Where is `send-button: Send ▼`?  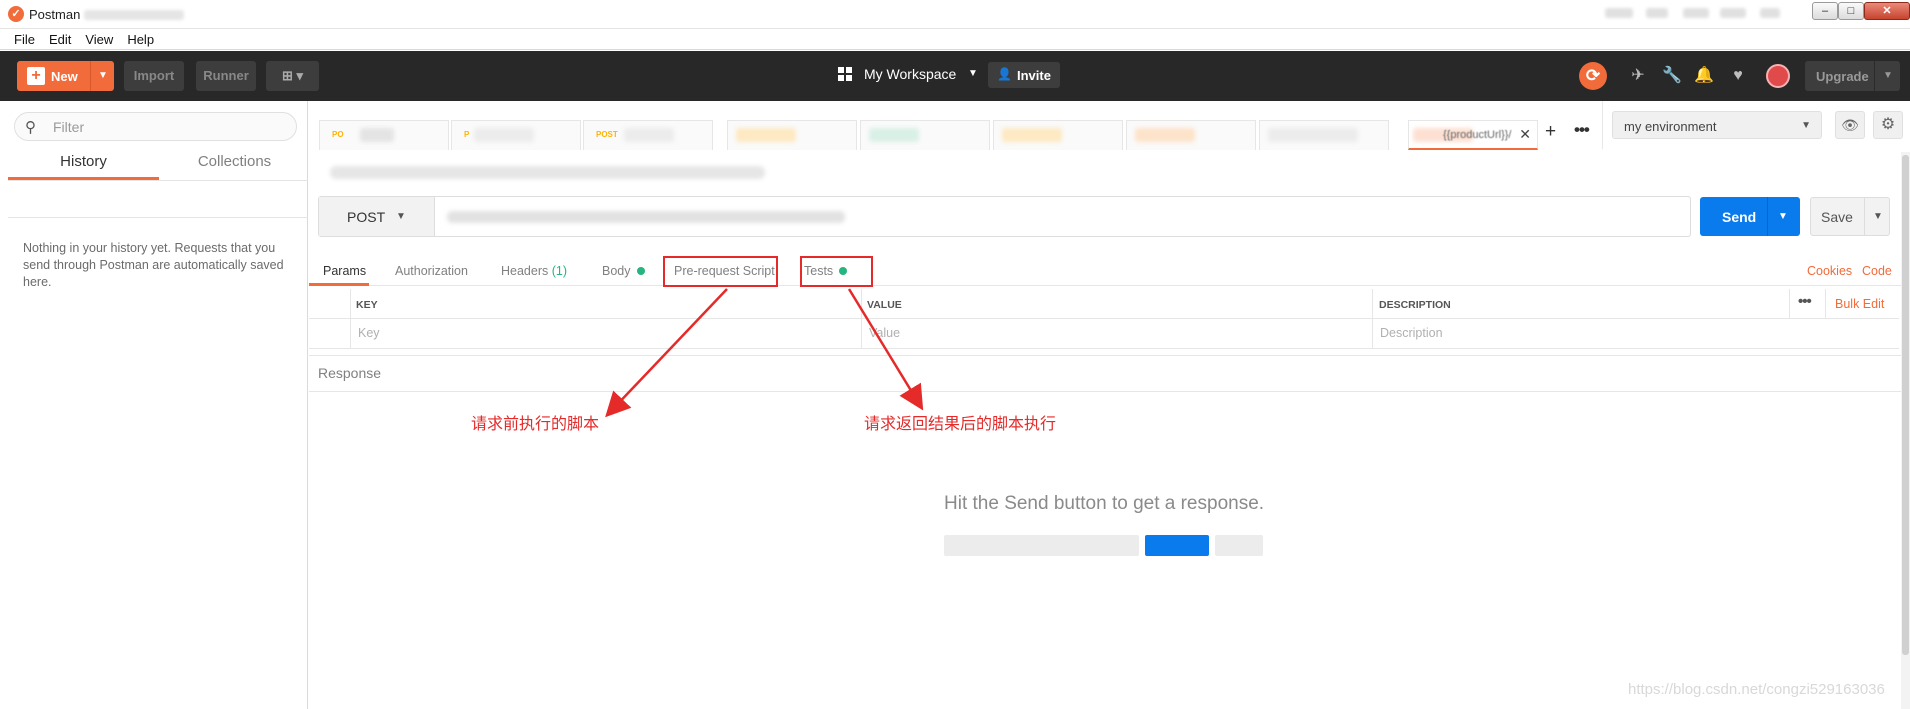
send-button: Send ▼ is located at coordinates (1750, 216).